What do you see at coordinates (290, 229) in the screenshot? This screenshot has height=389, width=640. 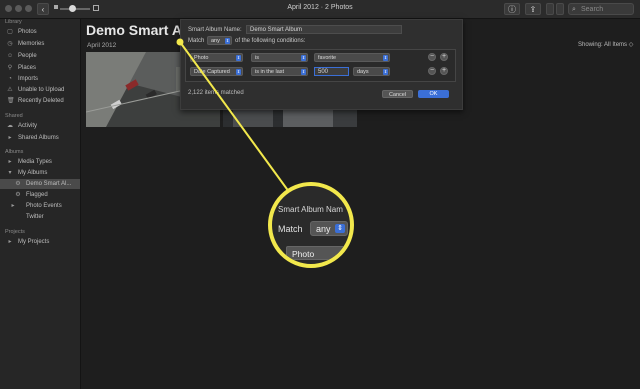 I see `zoom-match-label: Match` at bounding box center [290, 229].